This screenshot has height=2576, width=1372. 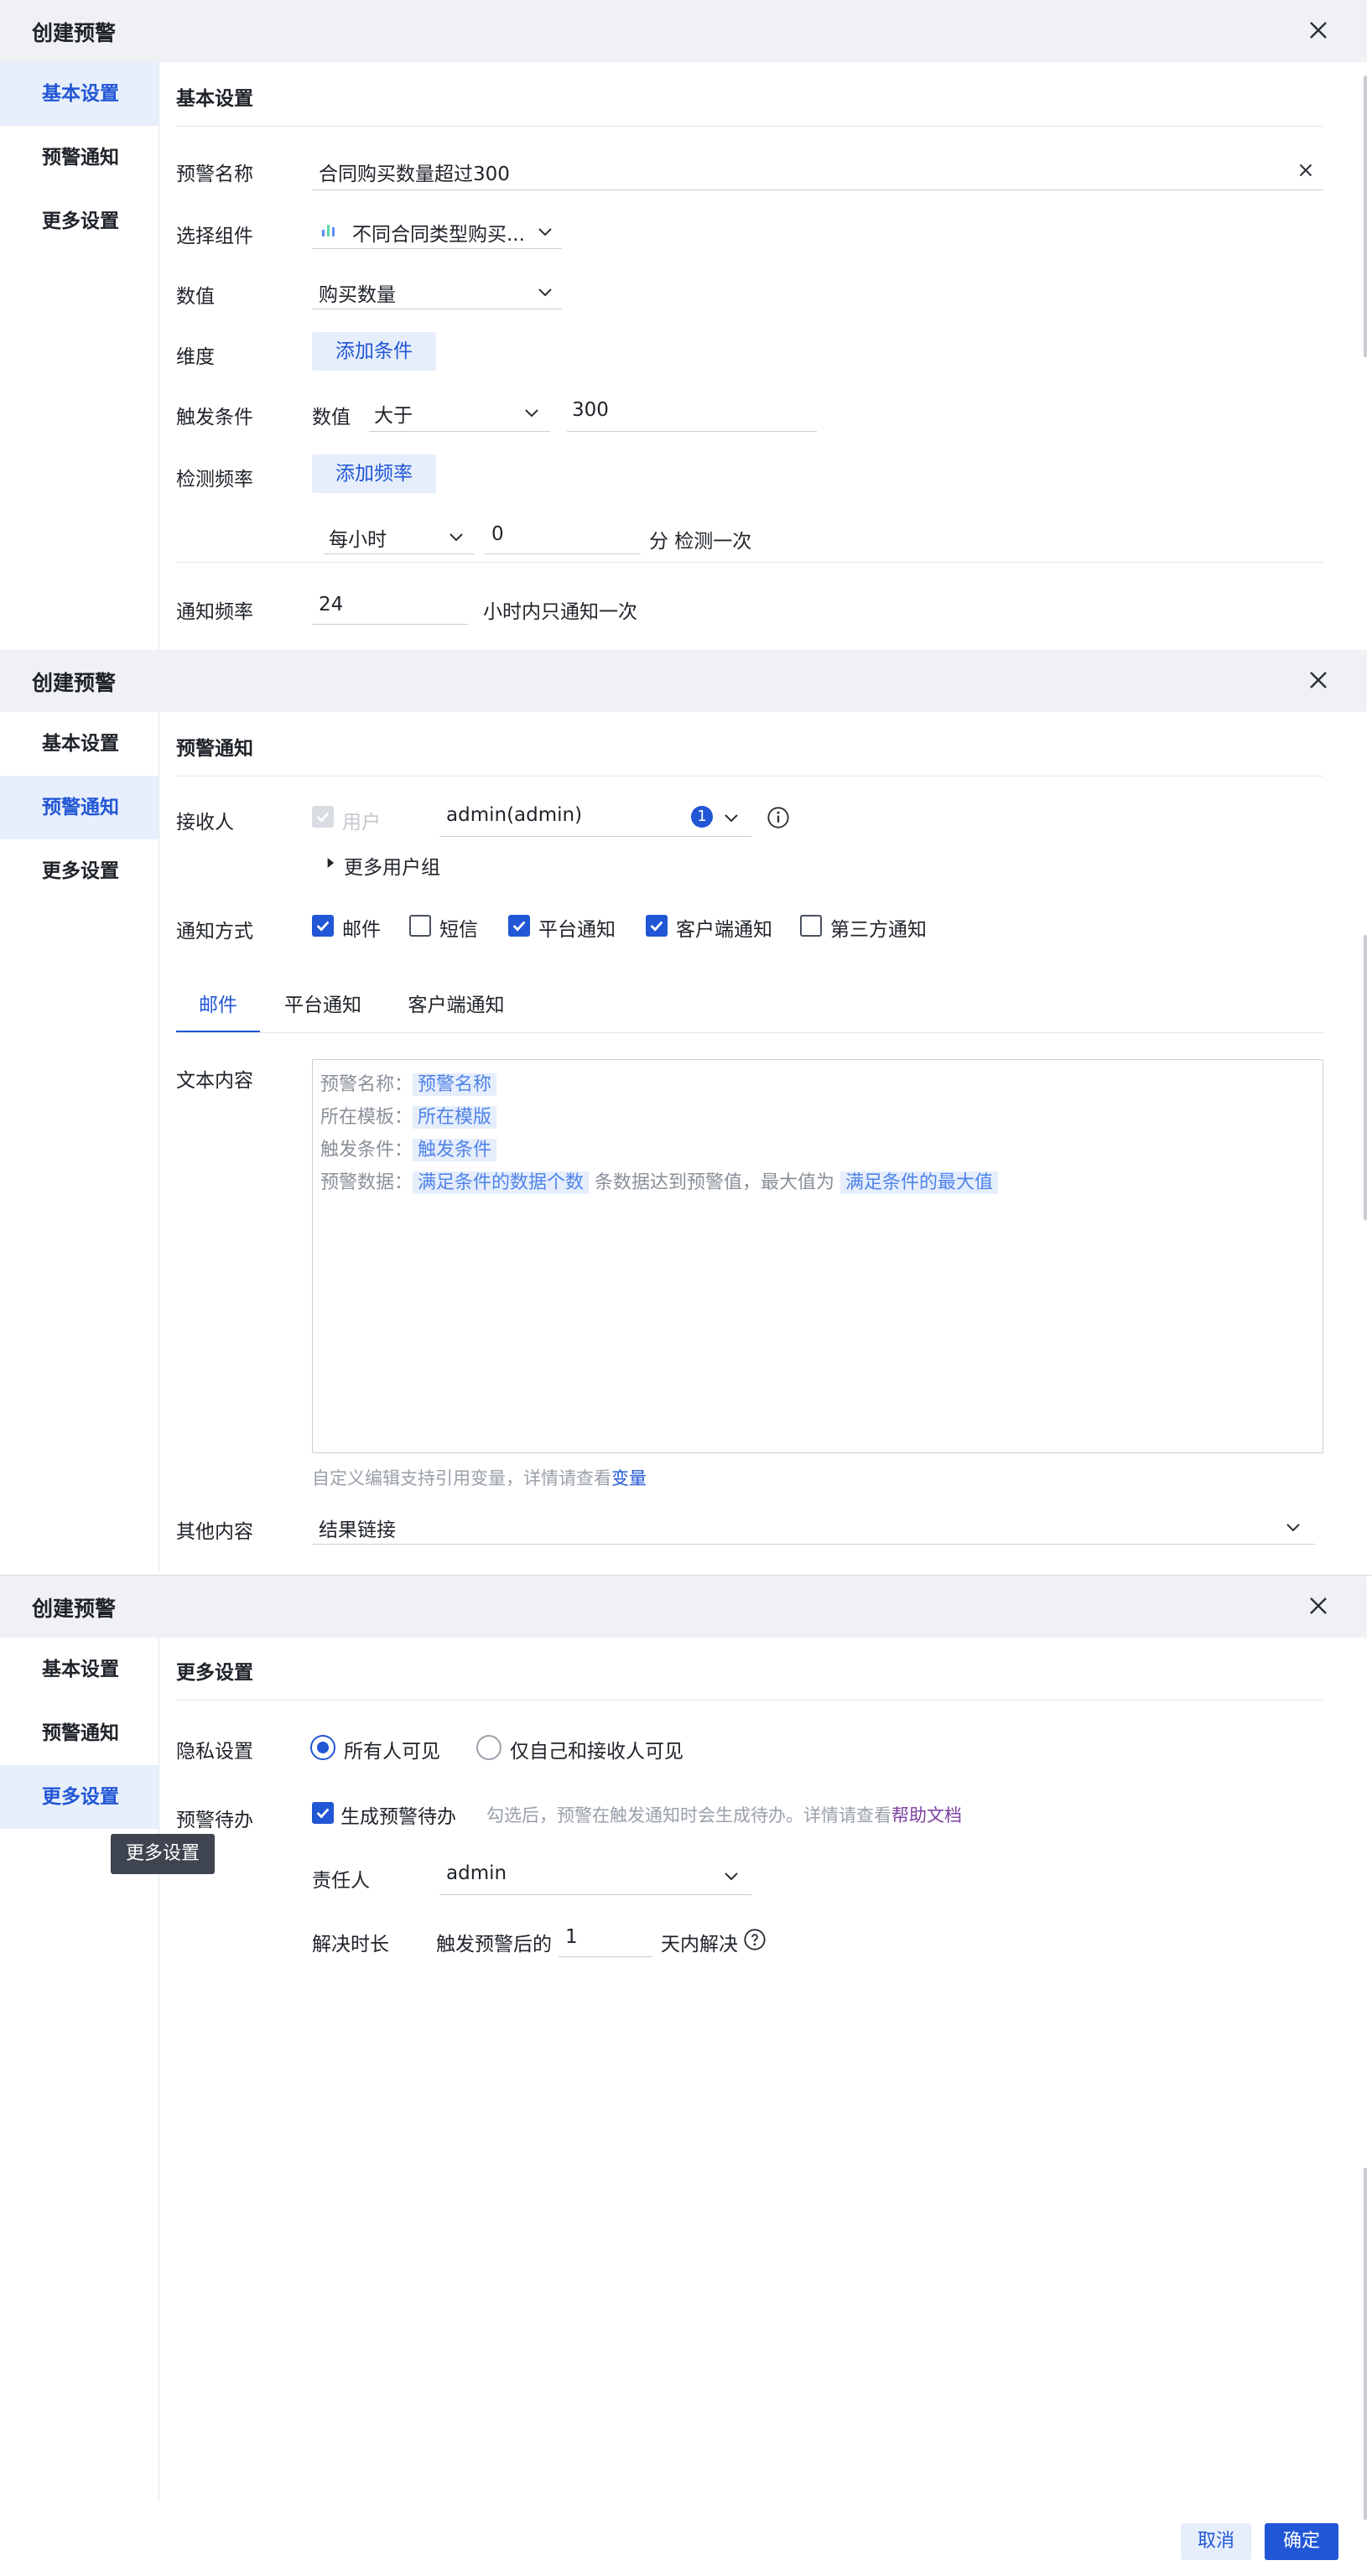 What do you see at coordinates (498, 534) in the screenshot?
I see `frequency-minute-input: 0` at bounding box center [498, 534].